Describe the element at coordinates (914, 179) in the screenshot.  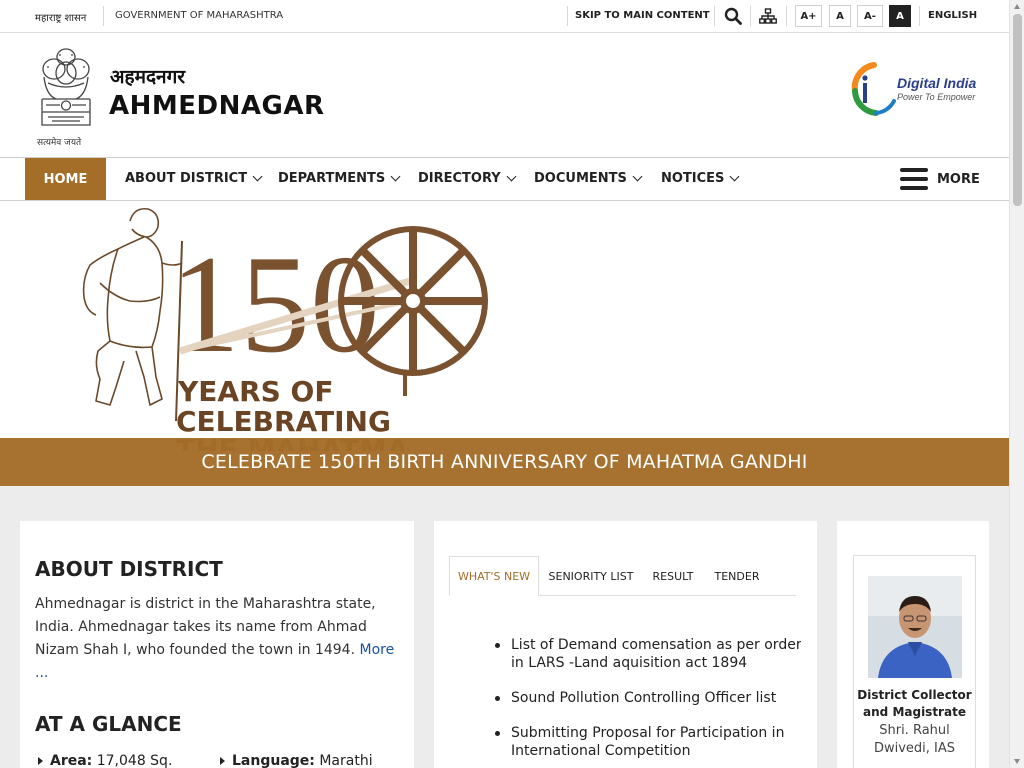
I see `hamburger-menu-icon` at that location.